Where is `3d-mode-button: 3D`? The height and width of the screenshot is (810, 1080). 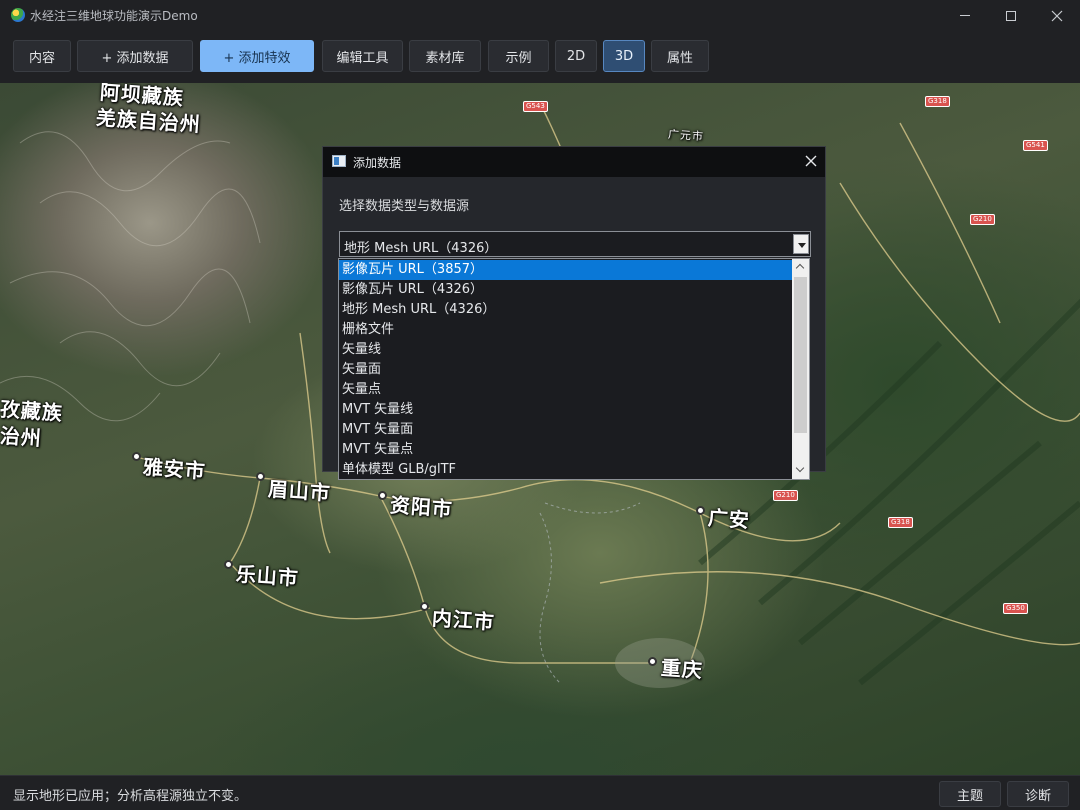
3d-mode-button: 3D is located at coordinates (624, 56).